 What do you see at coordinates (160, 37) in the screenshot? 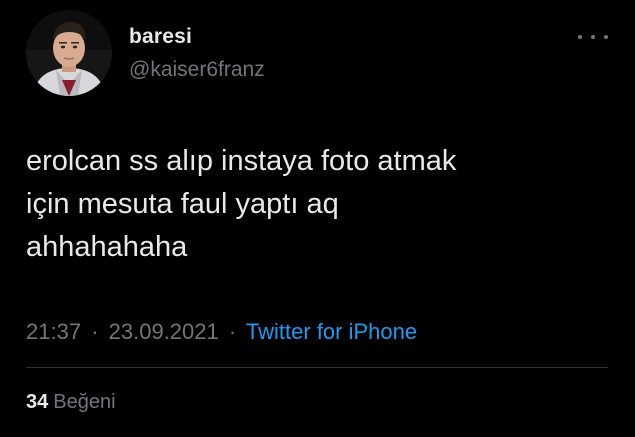
I see `author-name: baresi` at bounding box center [160, 37].